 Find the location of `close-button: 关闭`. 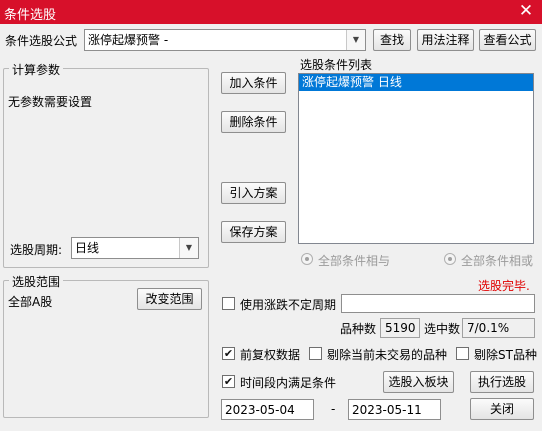

close-button: 关闭 is located at coordinates (502, 409).